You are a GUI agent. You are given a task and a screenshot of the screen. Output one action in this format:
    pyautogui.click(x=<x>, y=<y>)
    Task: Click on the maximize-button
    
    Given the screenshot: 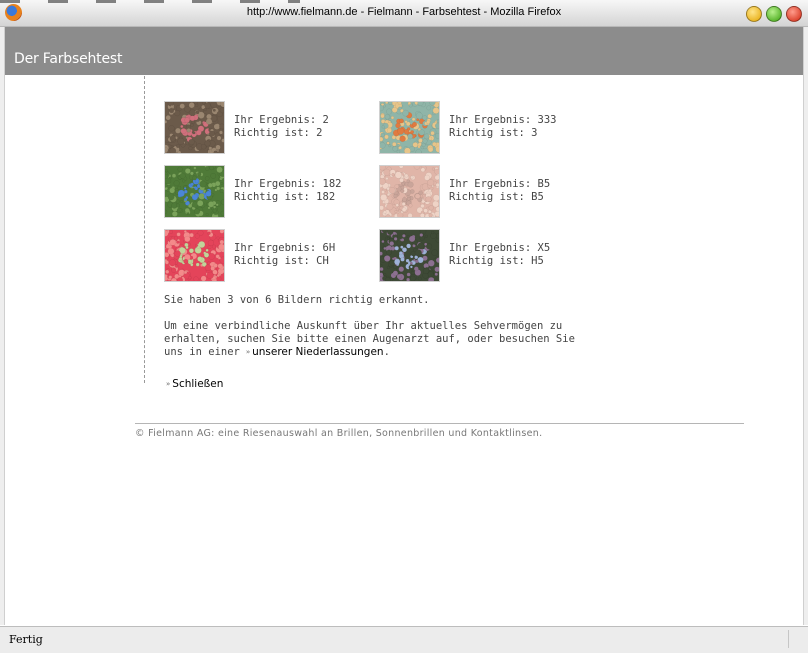 What is the action you would take?
    pyautogui.click(x=774, y=14)
    